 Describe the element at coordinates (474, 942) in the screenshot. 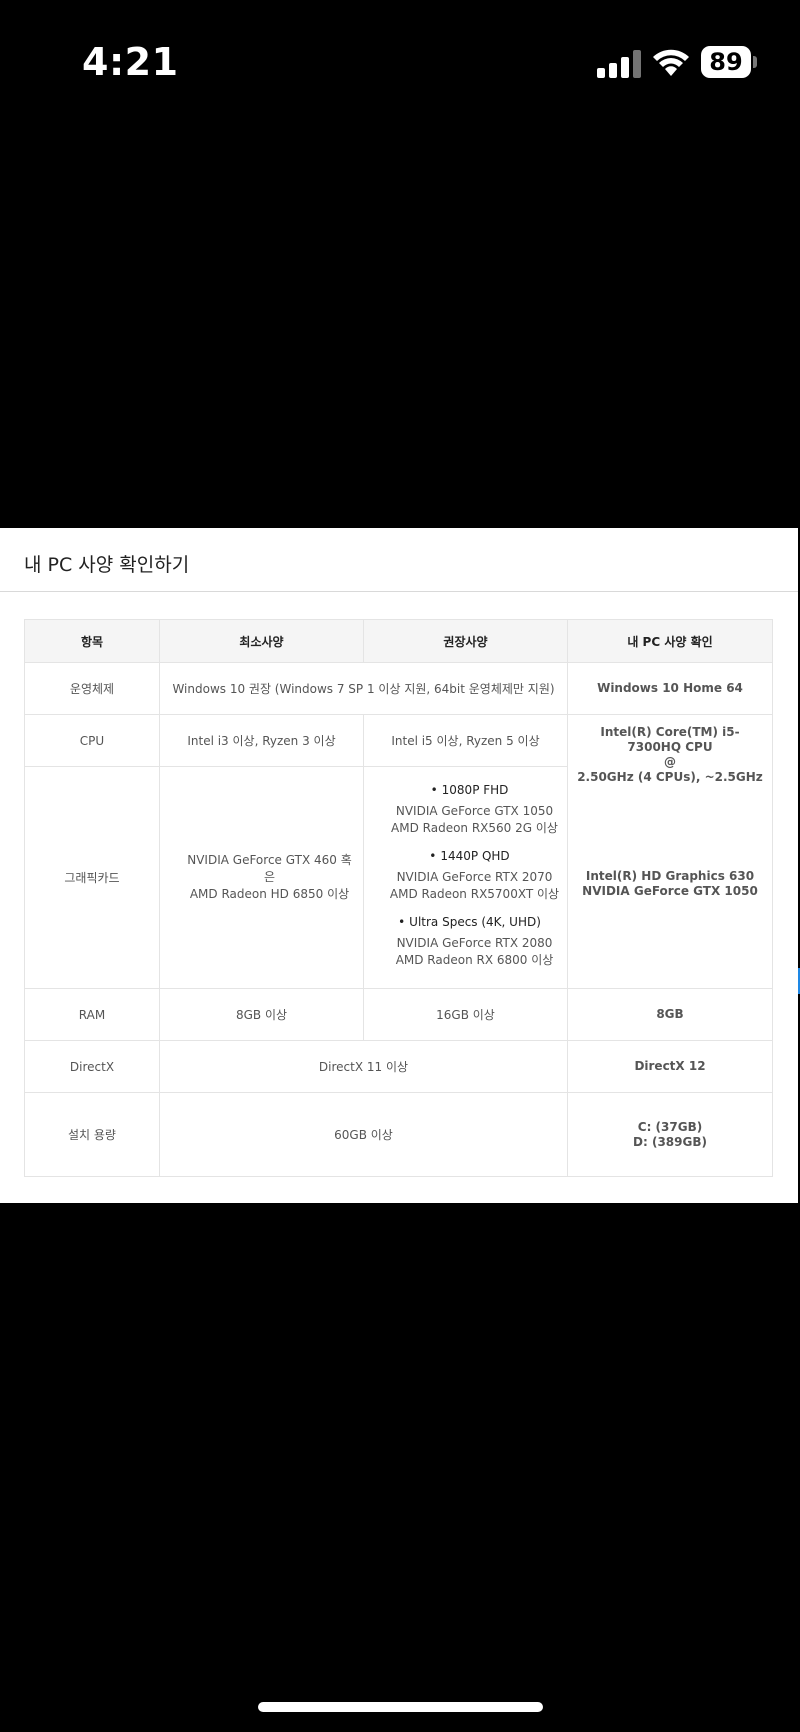

I see `gpu-group-line: NVIDIA GeForce RTX 2080` at that location.